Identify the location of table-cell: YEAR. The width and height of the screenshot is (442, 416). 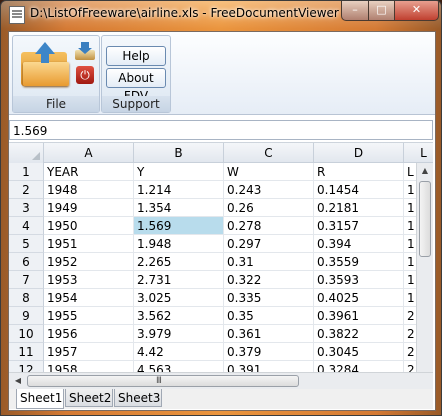
(89, 172).